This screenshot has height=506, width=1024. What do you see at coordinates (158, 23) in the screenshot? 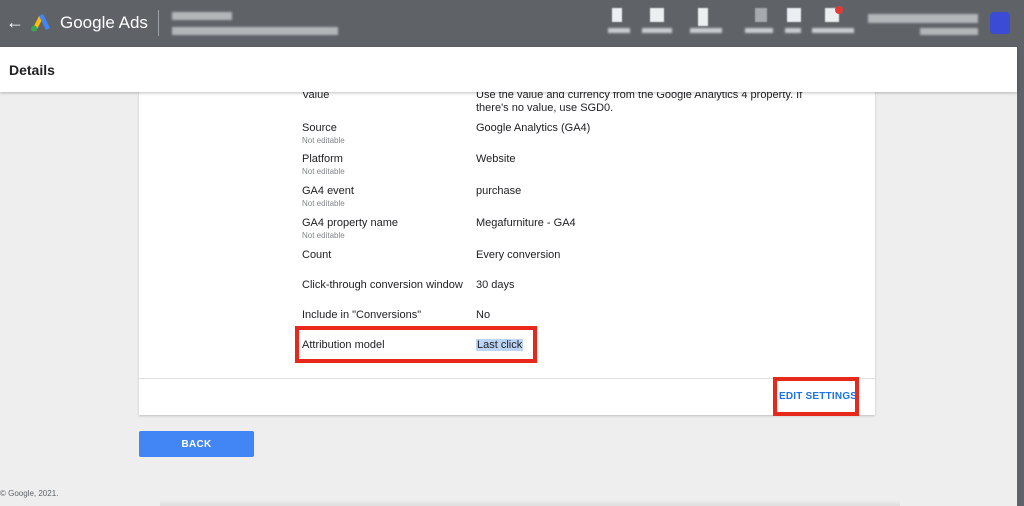
I see `brand-divider` at bounding box center [158, 23].